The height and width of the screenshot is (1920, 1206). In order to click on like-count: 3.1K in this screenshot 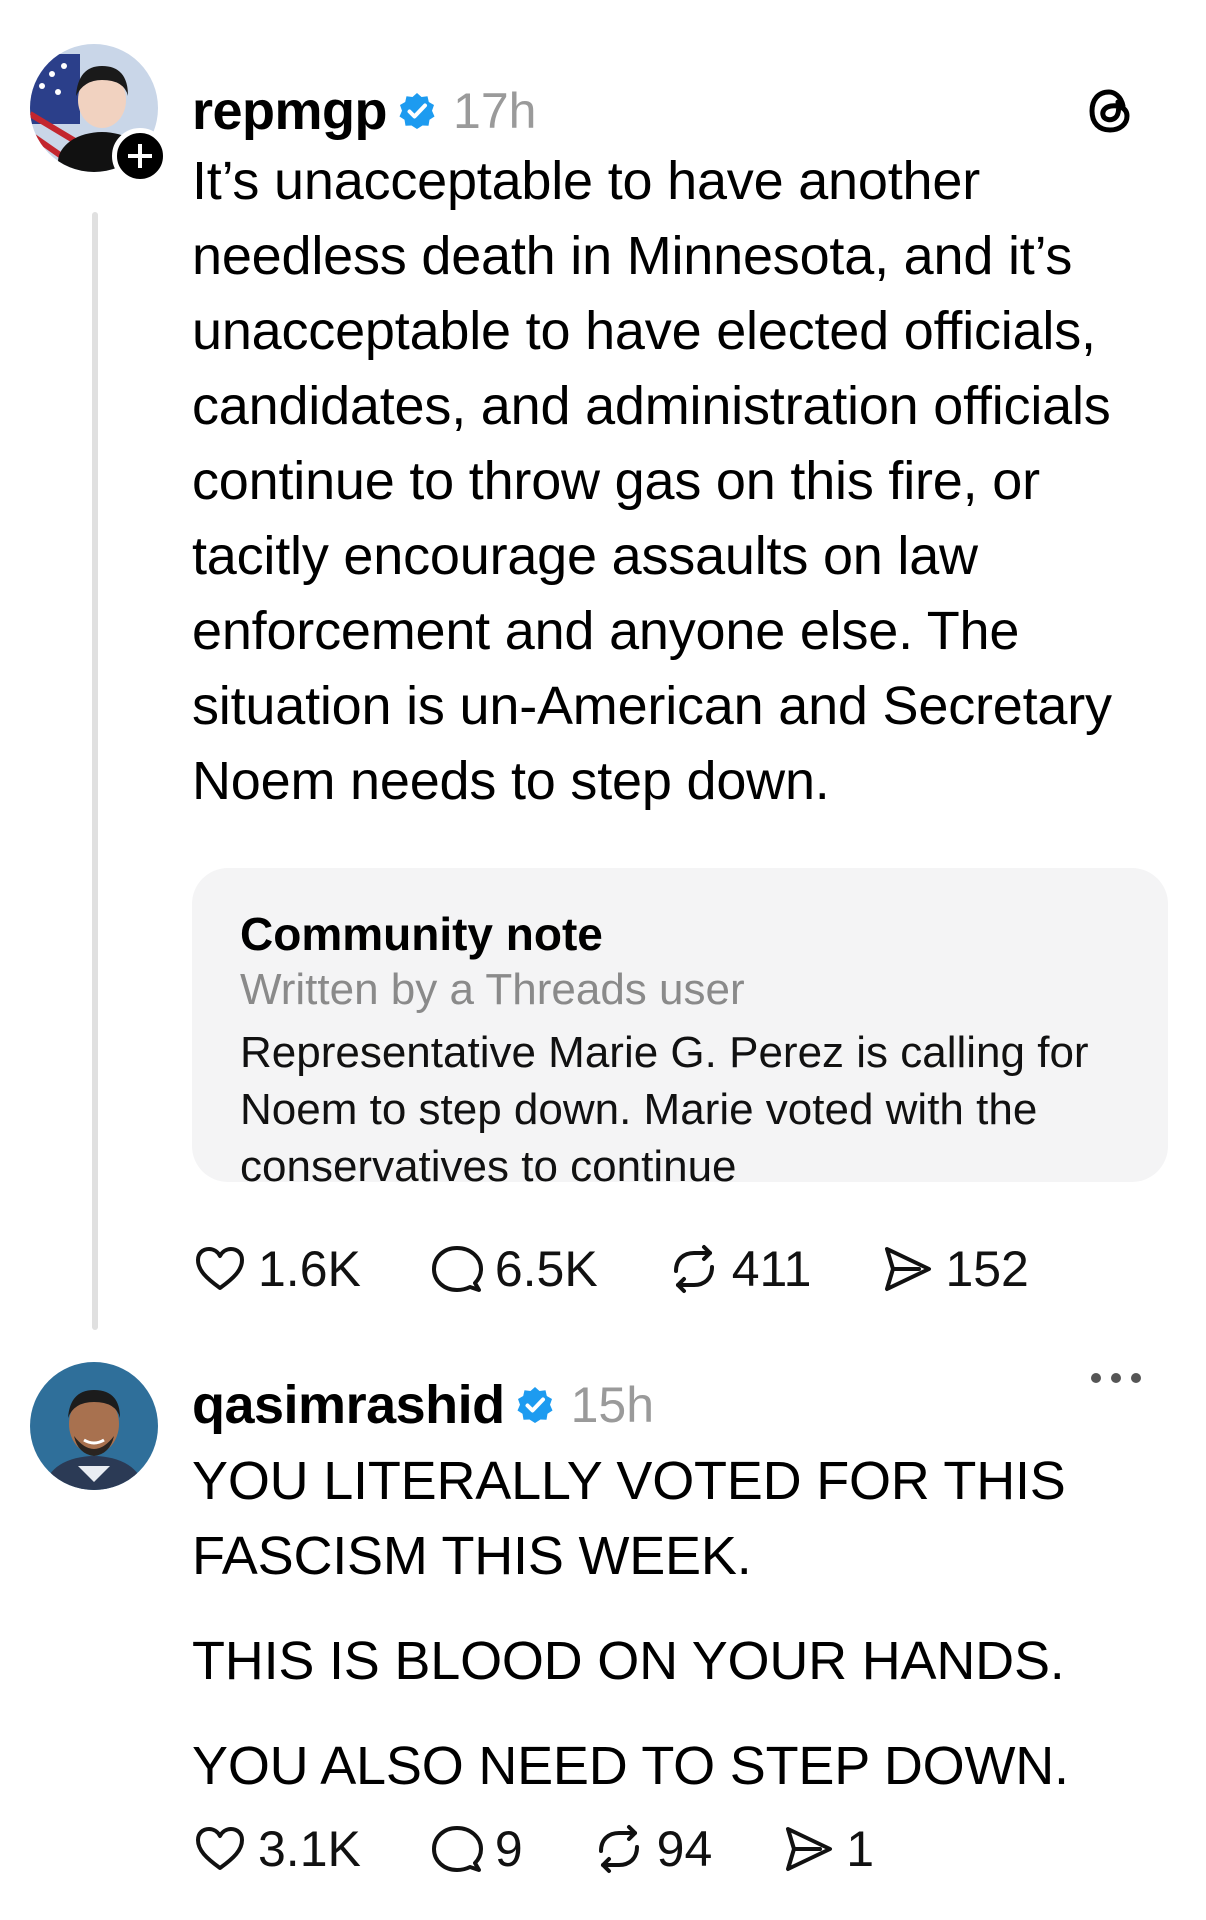, I will do `click(309, 1849)`.